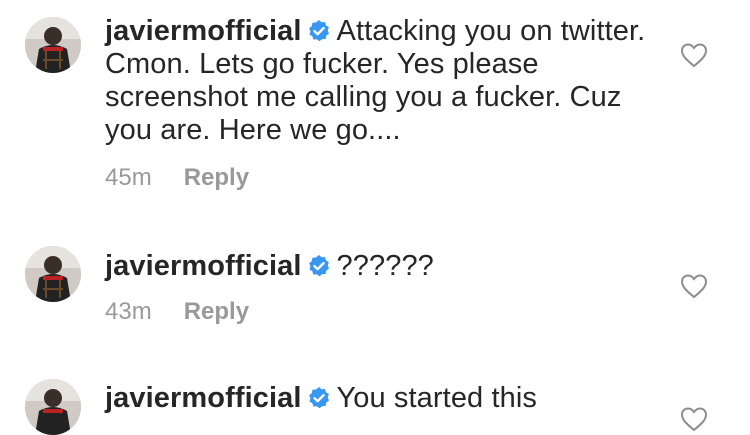 The height and width of the screenshot is (435, 750). What do you see at coordinates (128, 311) in the screenshot?
I see `comment-timestamp: 43m` at bounding box center [128, 311].